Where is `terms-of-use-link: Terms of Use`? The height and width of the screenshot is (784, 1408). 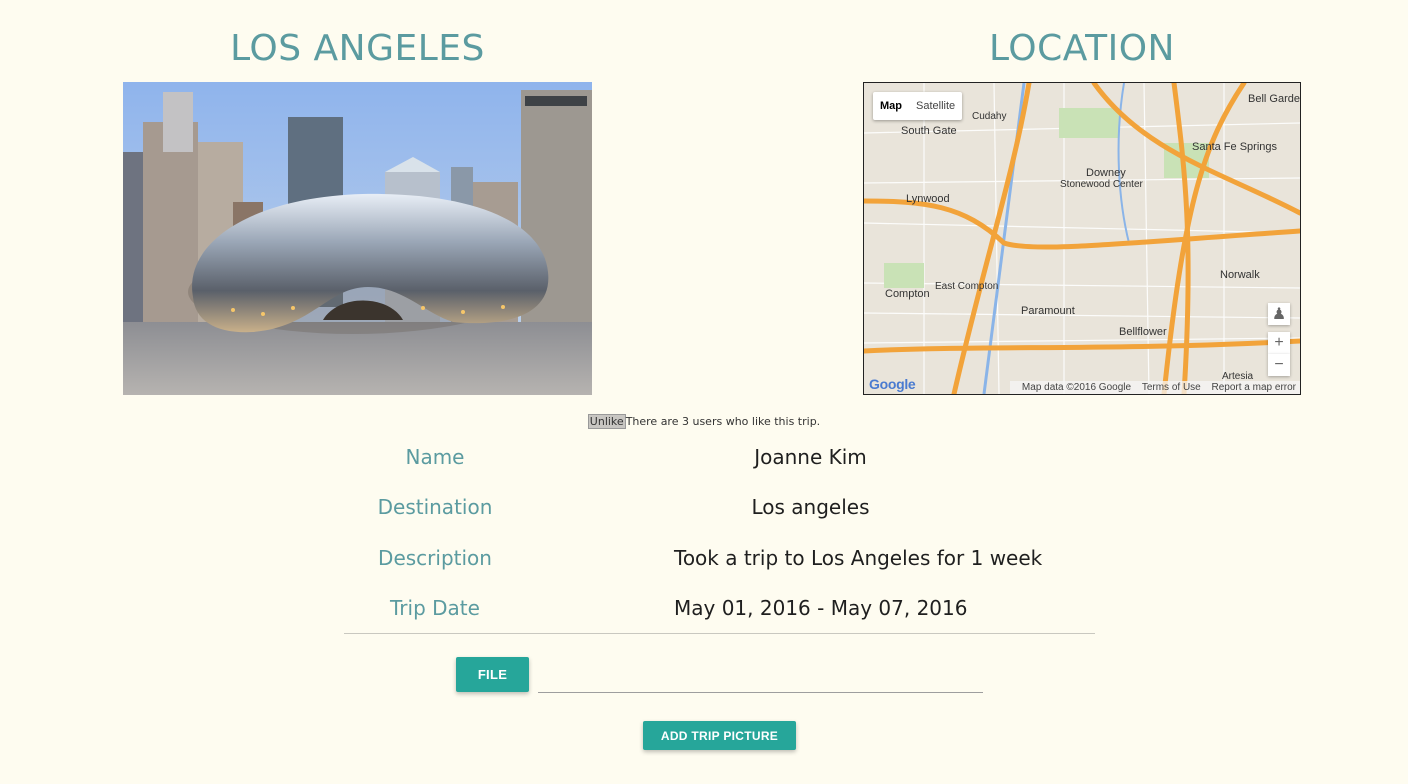
terms-of-use-link: Terms of Use is located at coordinates (1171, 387).